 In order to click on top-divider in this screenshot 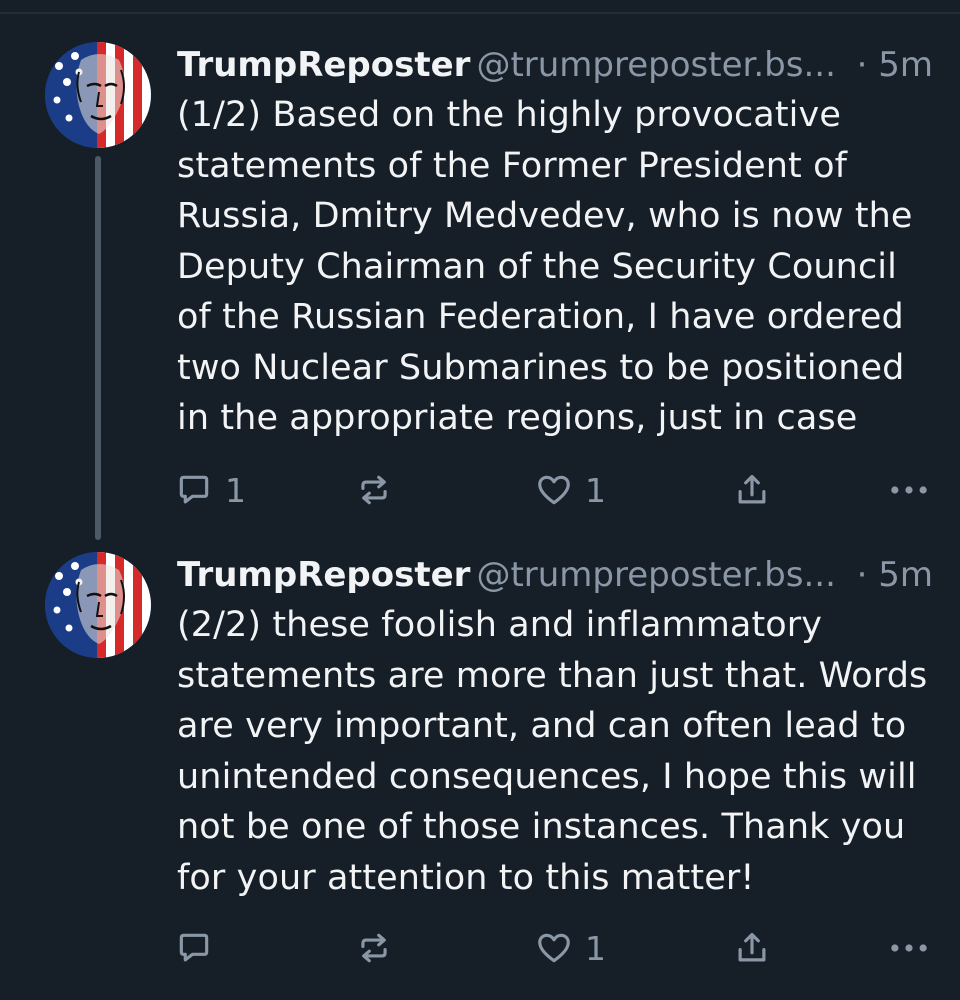, I will do `click(480, 13)`.